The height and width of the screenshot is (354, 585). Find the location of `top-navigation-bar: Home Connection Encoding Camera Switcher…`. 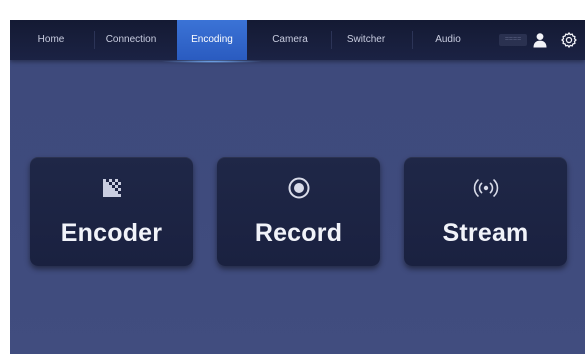

top-navigation-bar: Home Connection Encoding Camera Switcher… is located at coordinates (297, 41).